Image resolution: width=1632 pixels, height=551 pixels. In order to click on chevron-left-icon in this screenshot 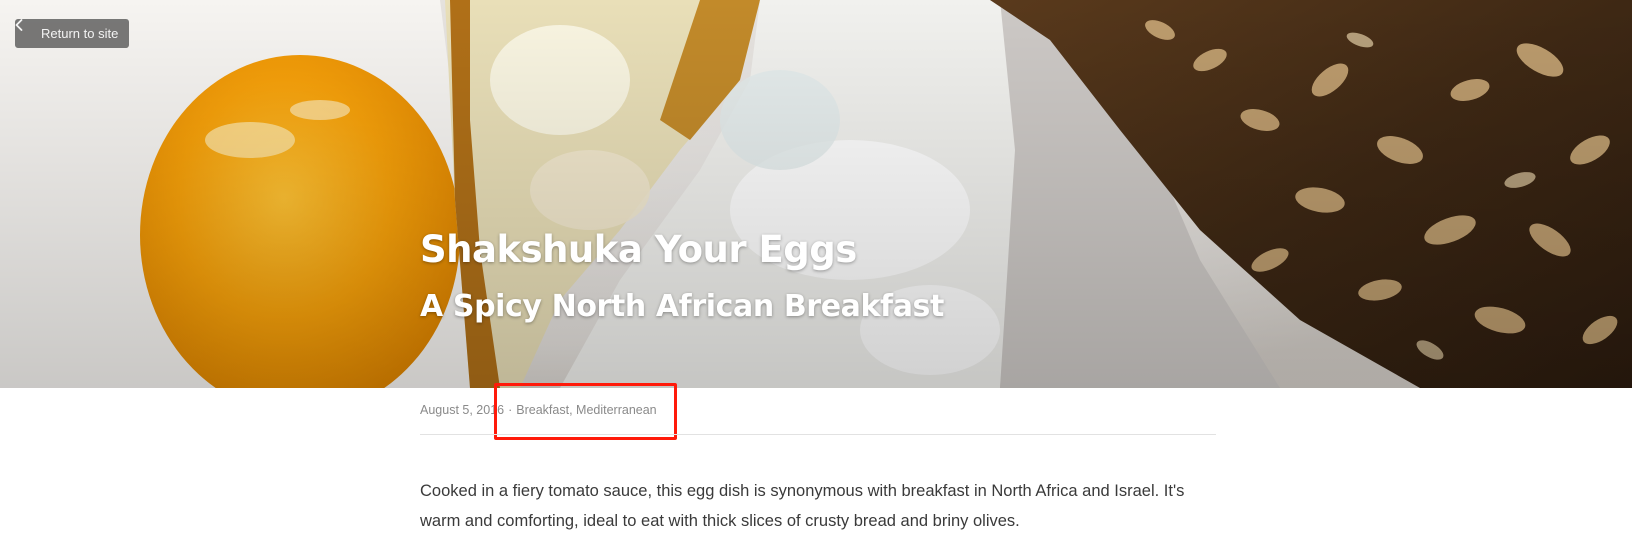, I will do `click(25, 29)`.